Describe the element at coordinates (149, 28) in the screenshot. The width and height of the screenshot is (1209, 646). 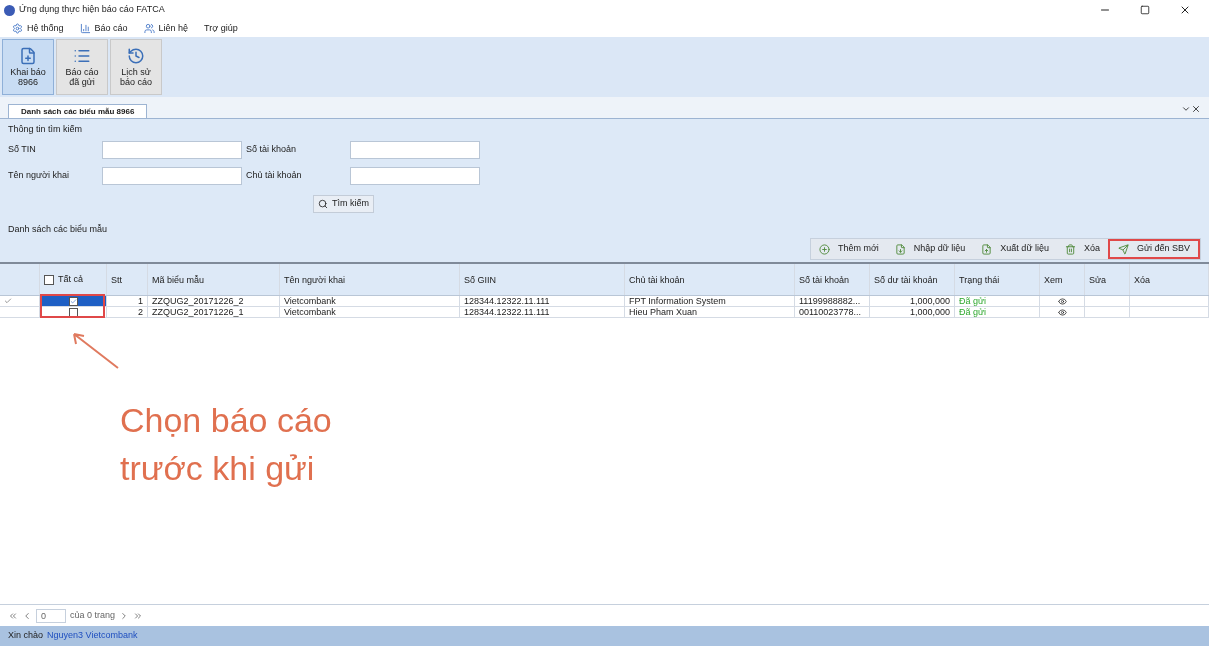
I see `people-icon` at that location.